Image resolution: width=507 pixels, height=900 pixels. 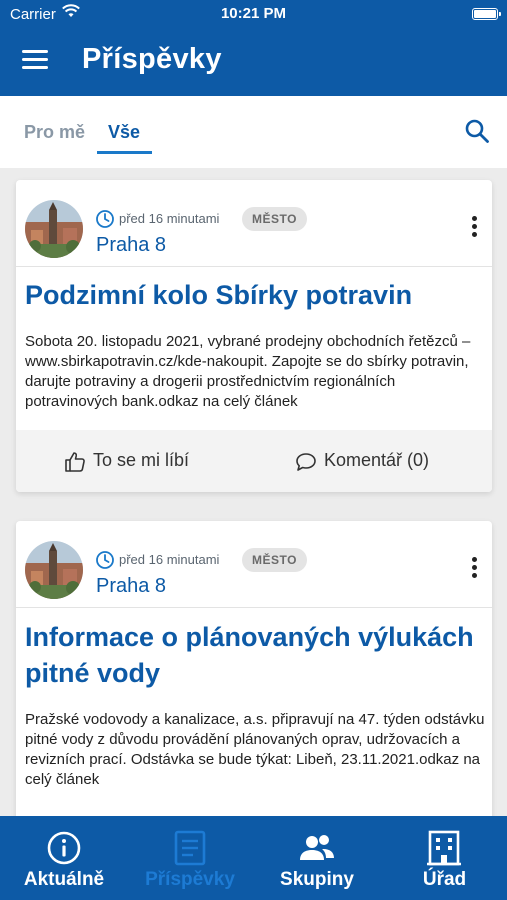 I want to click on comment-icon, so click(x=306, y=462).